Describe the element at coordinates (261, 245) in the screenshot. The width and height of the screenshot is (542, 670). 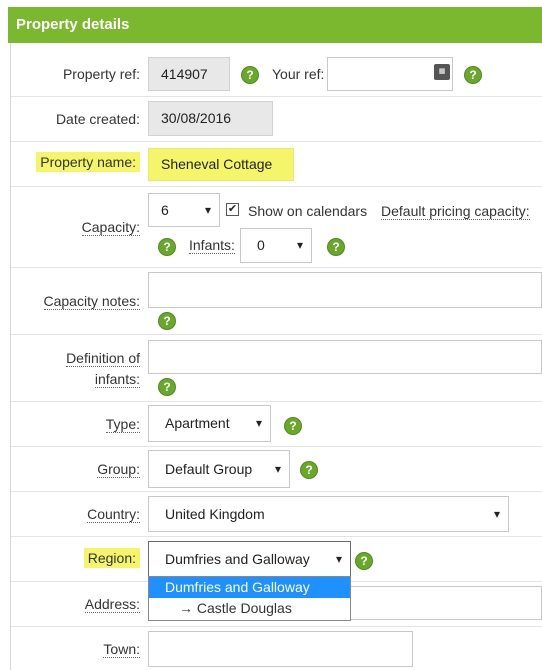
I see `infants-value: 0` at that location.